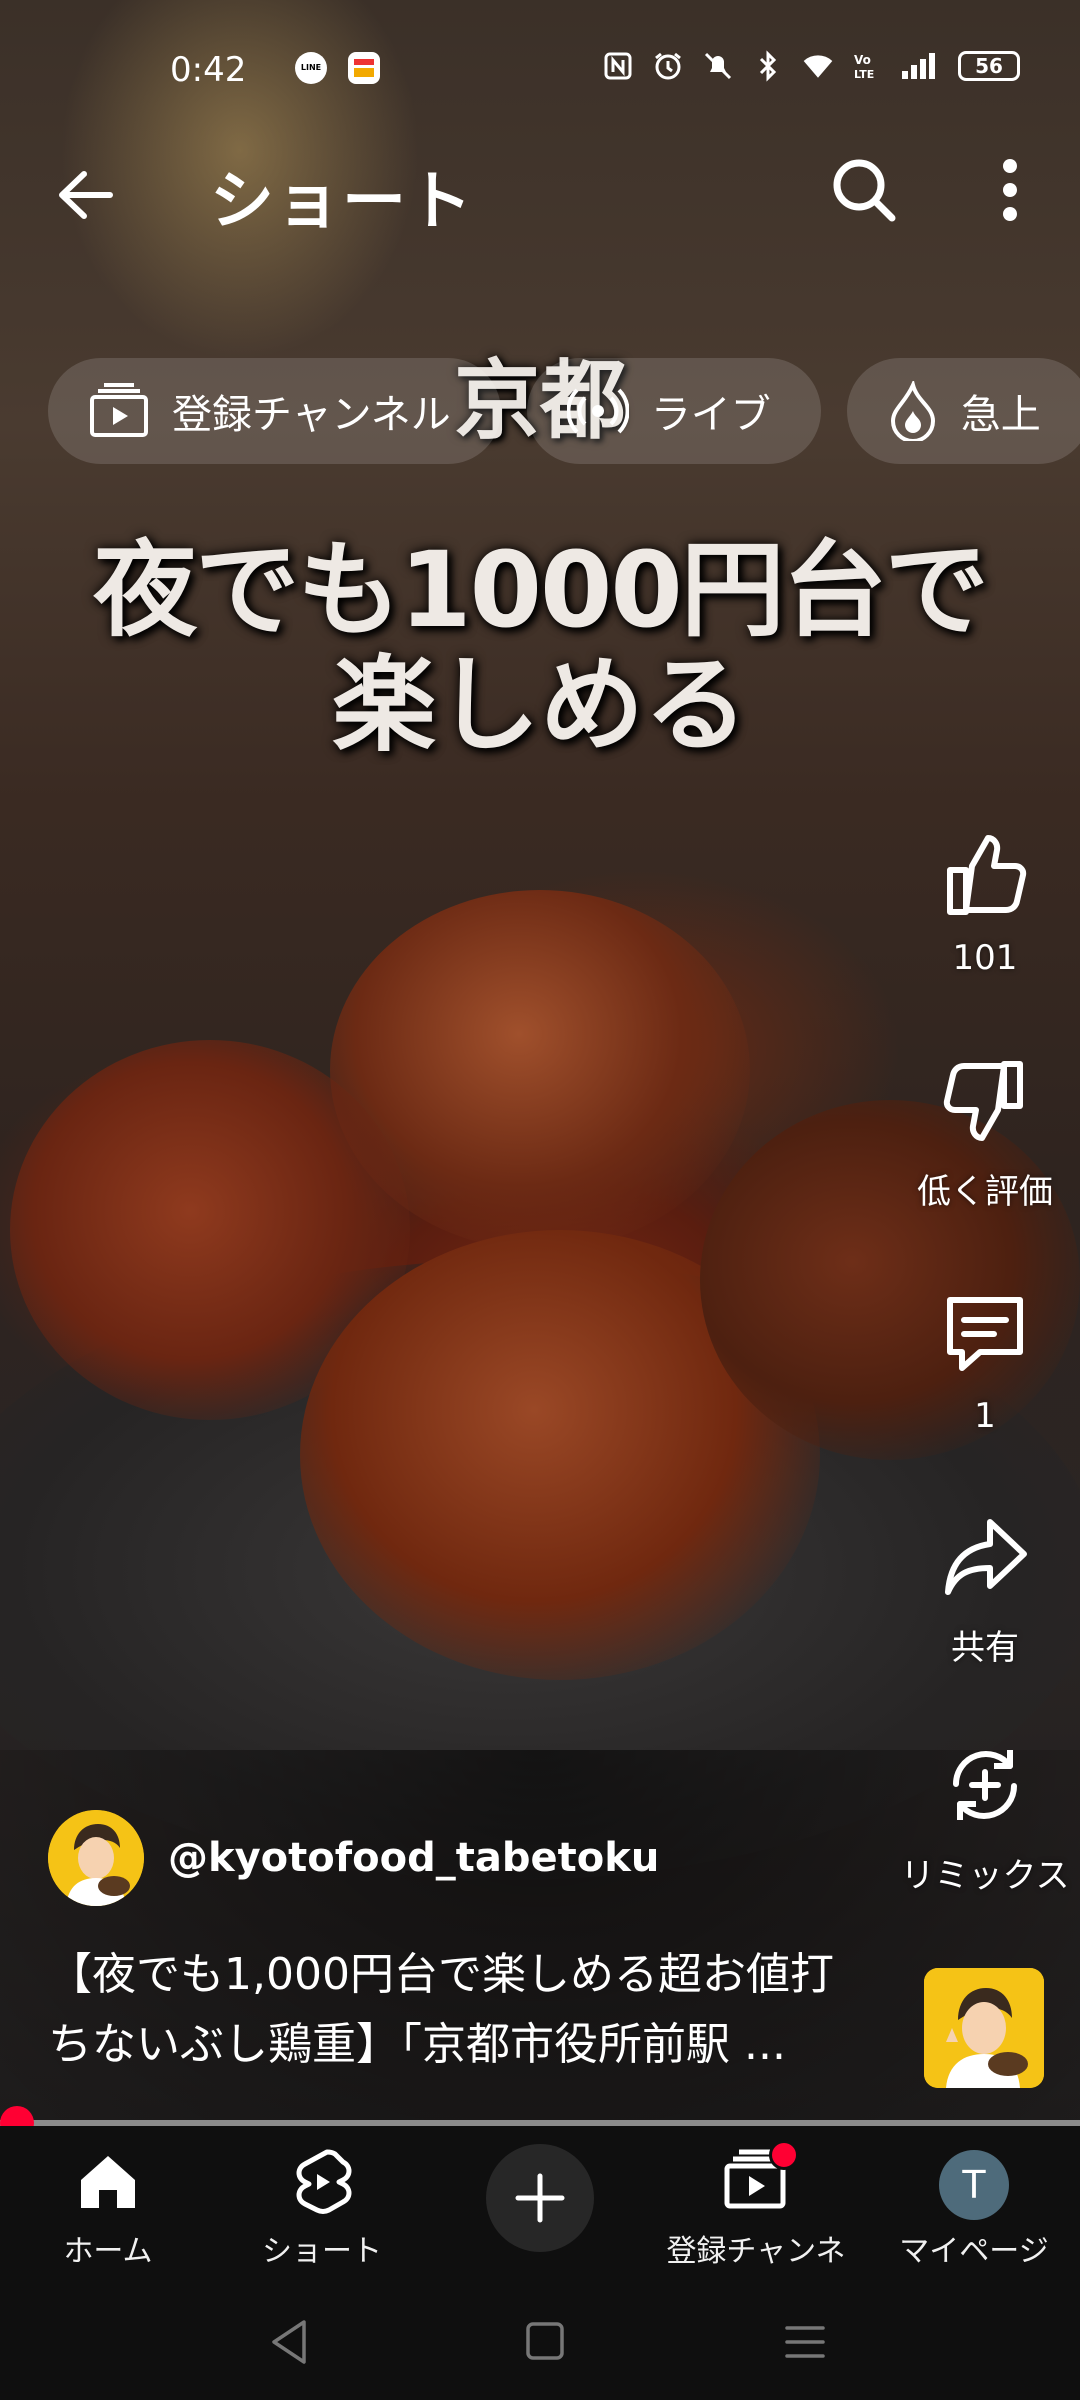  I want to click on nfc-icon, so click(618, 66).